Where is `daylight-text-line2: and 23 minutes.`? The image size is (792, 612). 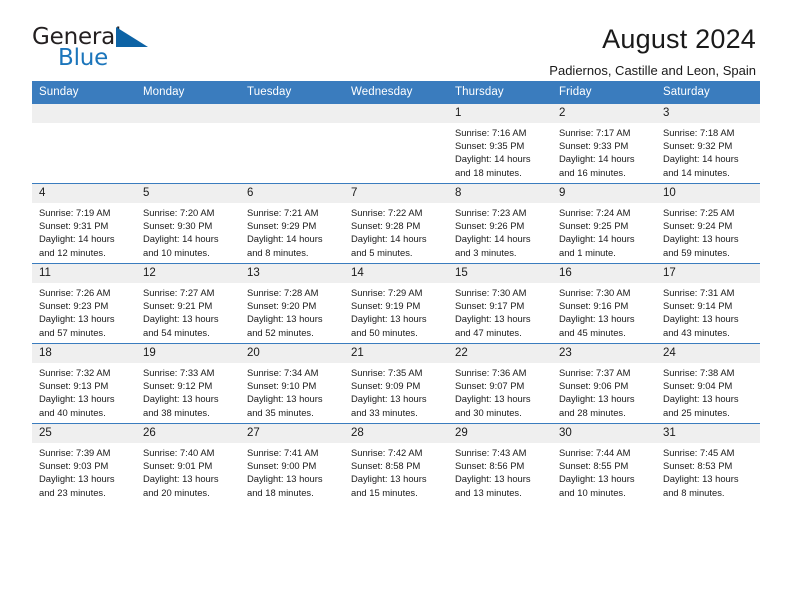 daylight-text-line2: and 23 minutes. is located at coordinates (72, 492).